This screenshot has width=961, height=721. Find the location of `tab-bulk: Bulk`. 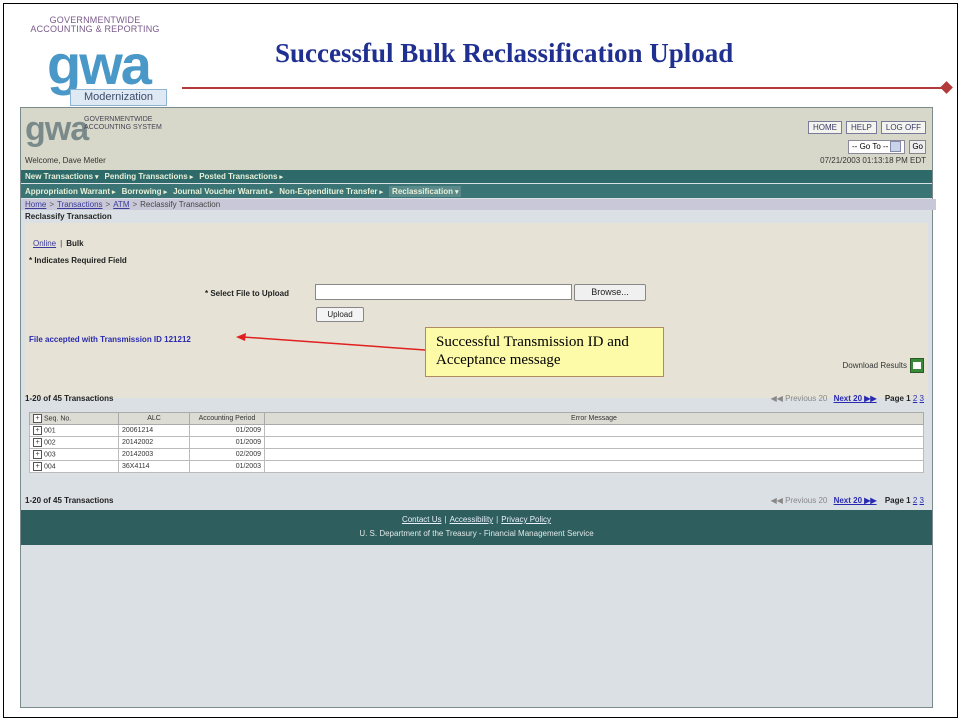

tab-bulk: Bulk is located at coordinates (74, 243).